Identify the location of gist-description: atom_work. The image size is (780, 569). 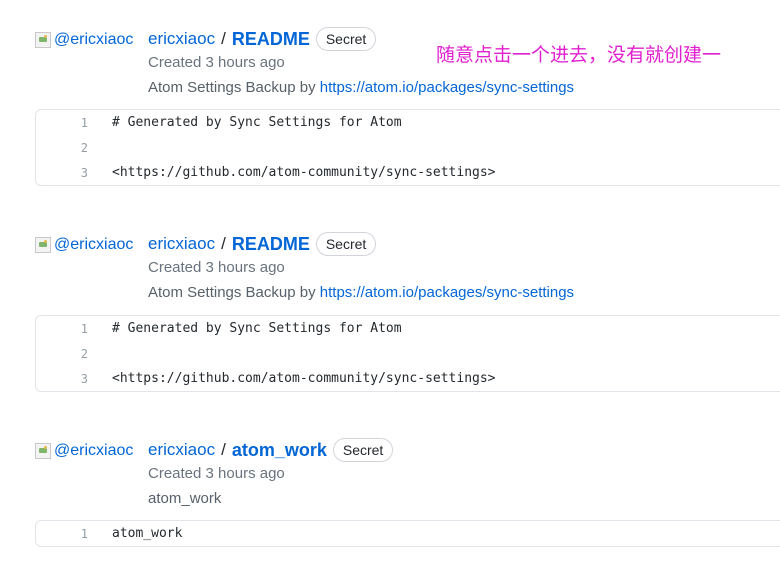
(184, 498).